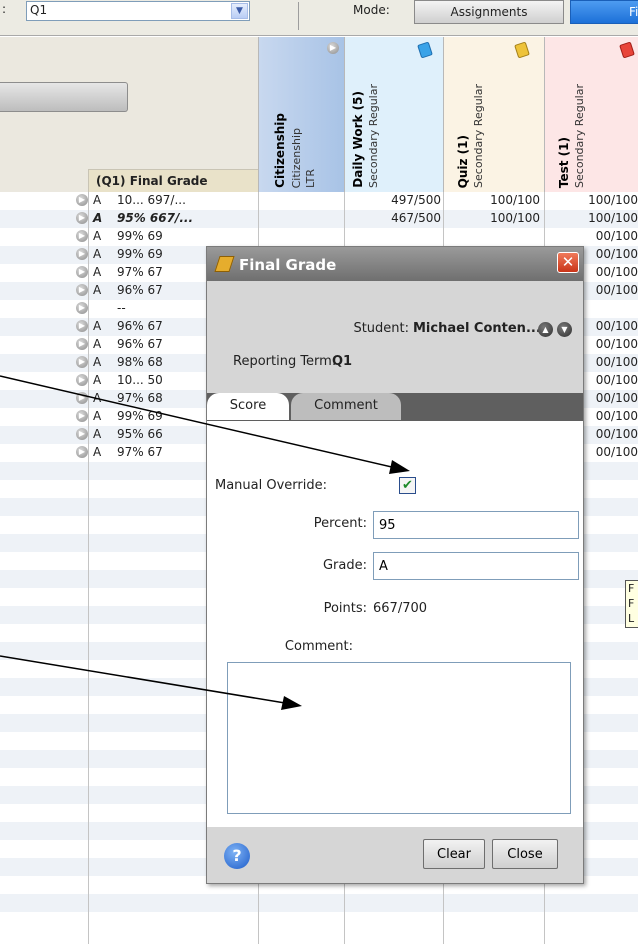 The width and height of the screenshot is (638, 944). Describe the element at coordinates (173, 180) in the screenshot. I see `final-grade-column-header: (Q1) Final Grade` at that location.